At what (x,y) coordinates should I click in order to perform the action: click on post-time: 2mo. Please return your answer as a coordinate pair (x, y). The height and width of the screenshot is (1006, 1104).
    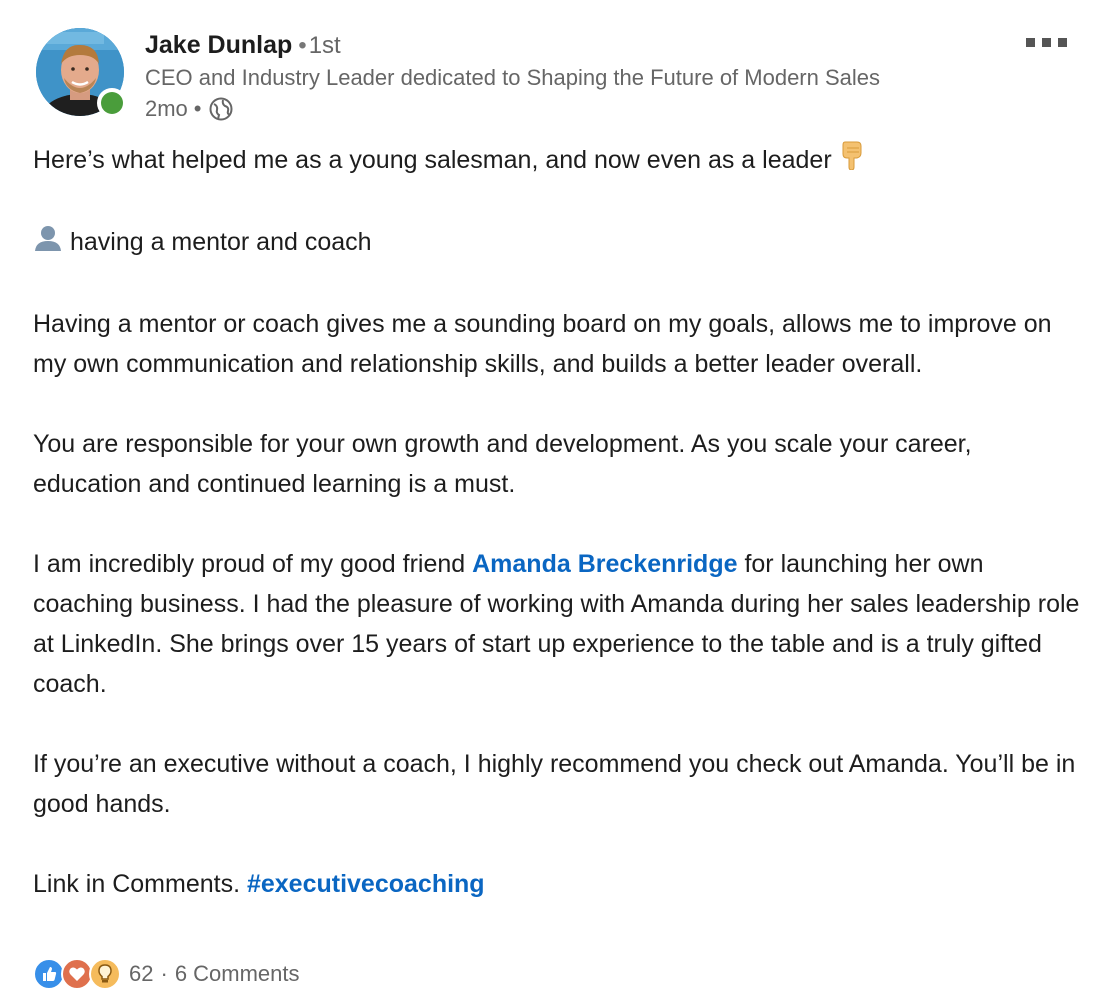
    Looking at the image, I should click on (166, 108).